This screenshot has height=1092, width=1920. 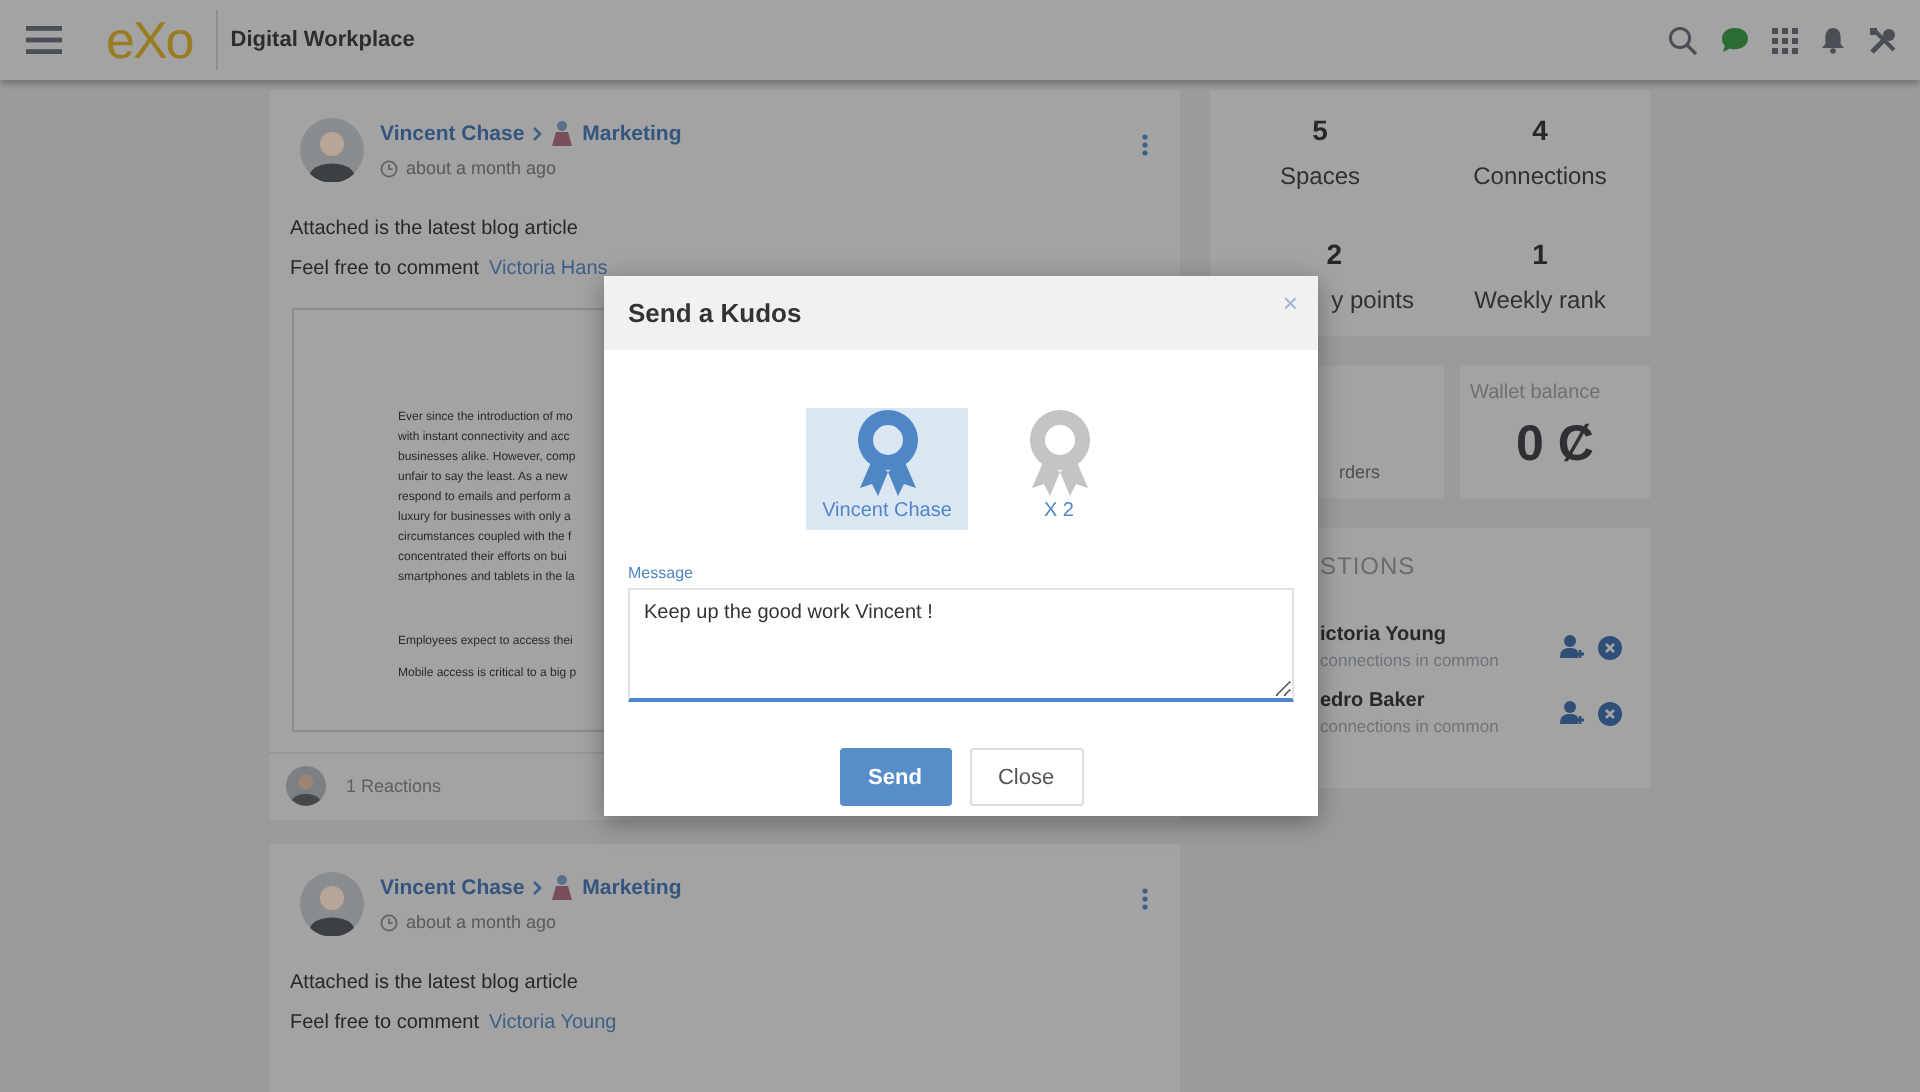 What do you see at coordinates (1370, 253) in the screenshot?
I see `stat-value: 2` at bounding box center [1370, 253].